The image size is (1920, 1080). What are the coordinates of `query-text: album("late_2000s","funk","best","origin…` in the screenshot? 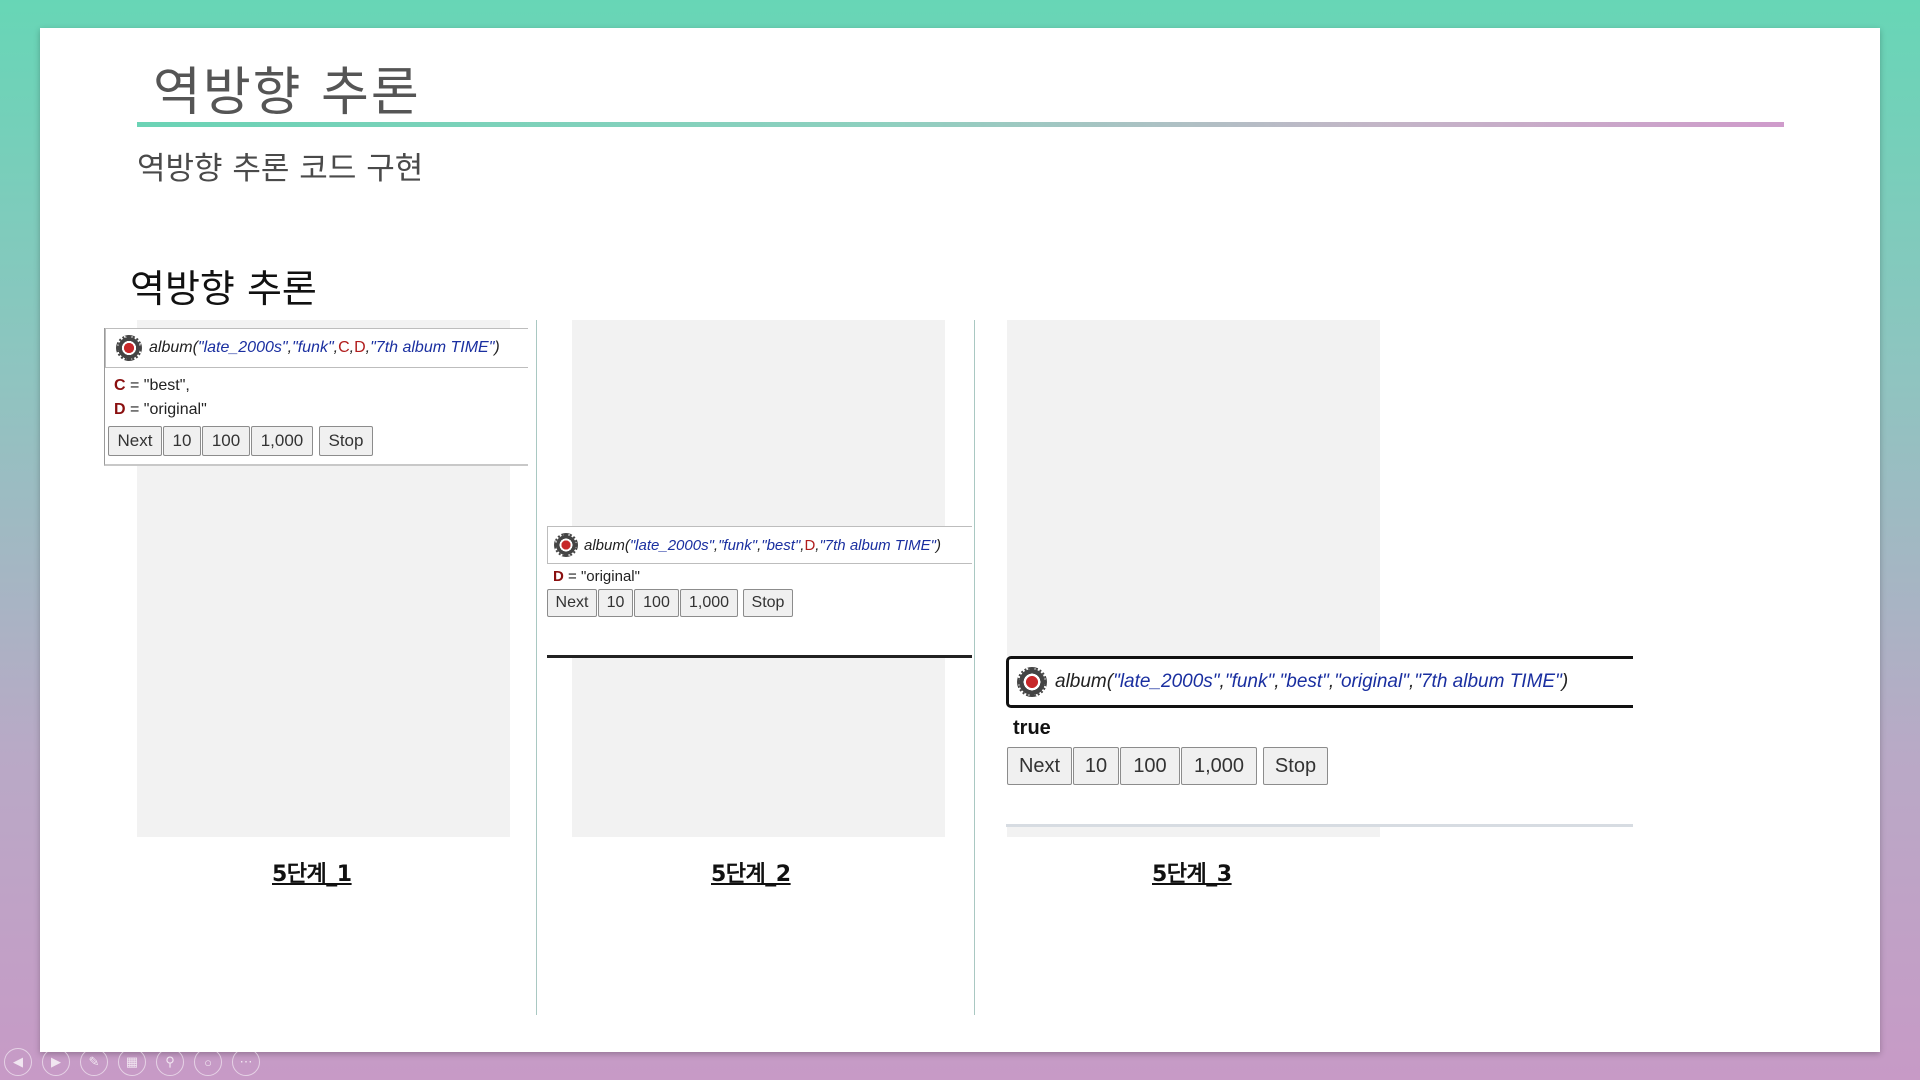 It's located at (1311, 682).